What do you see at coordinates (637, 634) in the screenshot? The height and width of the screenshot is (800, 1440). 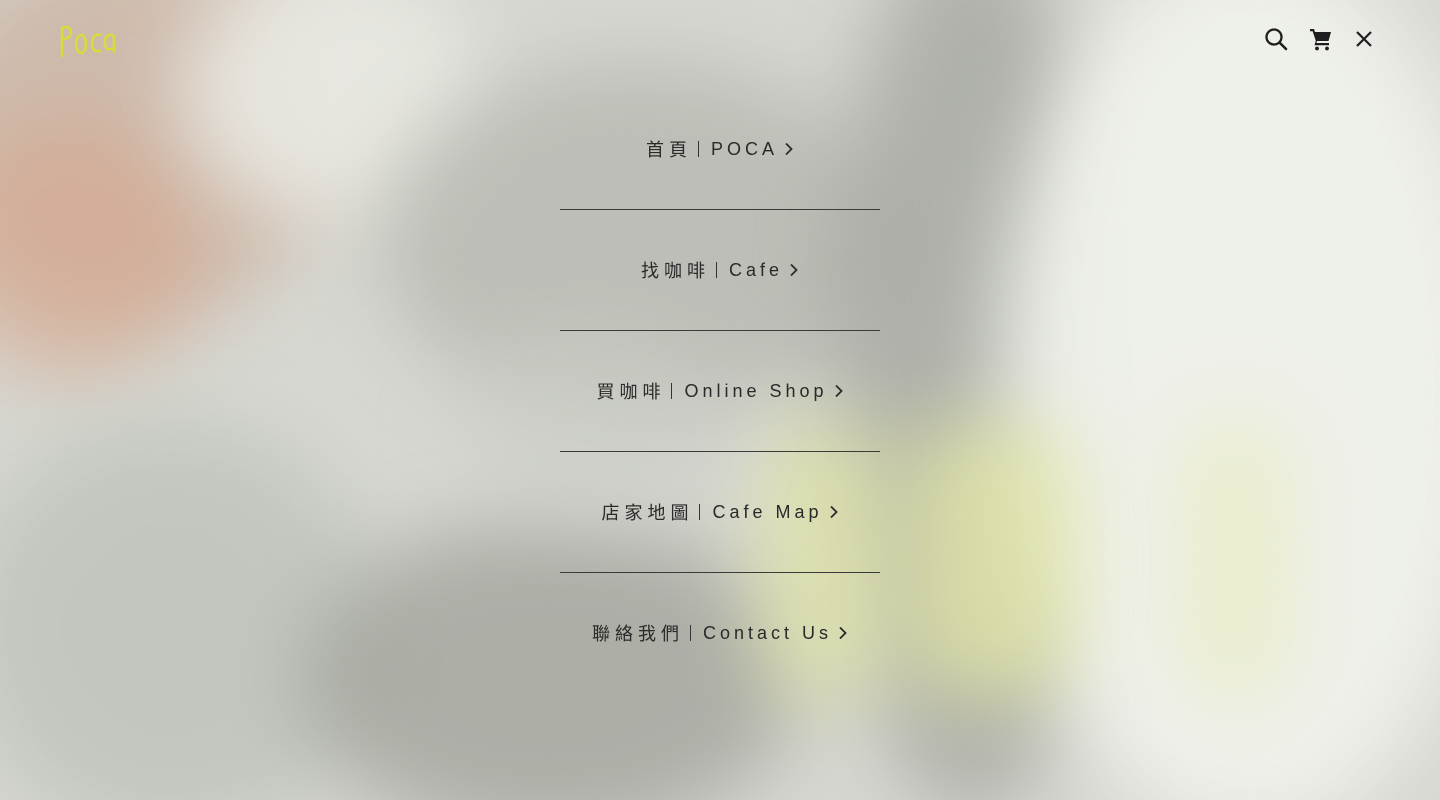 I see `menu-item-label-zh: 聯絡我們` at bounding box center [637, 634].